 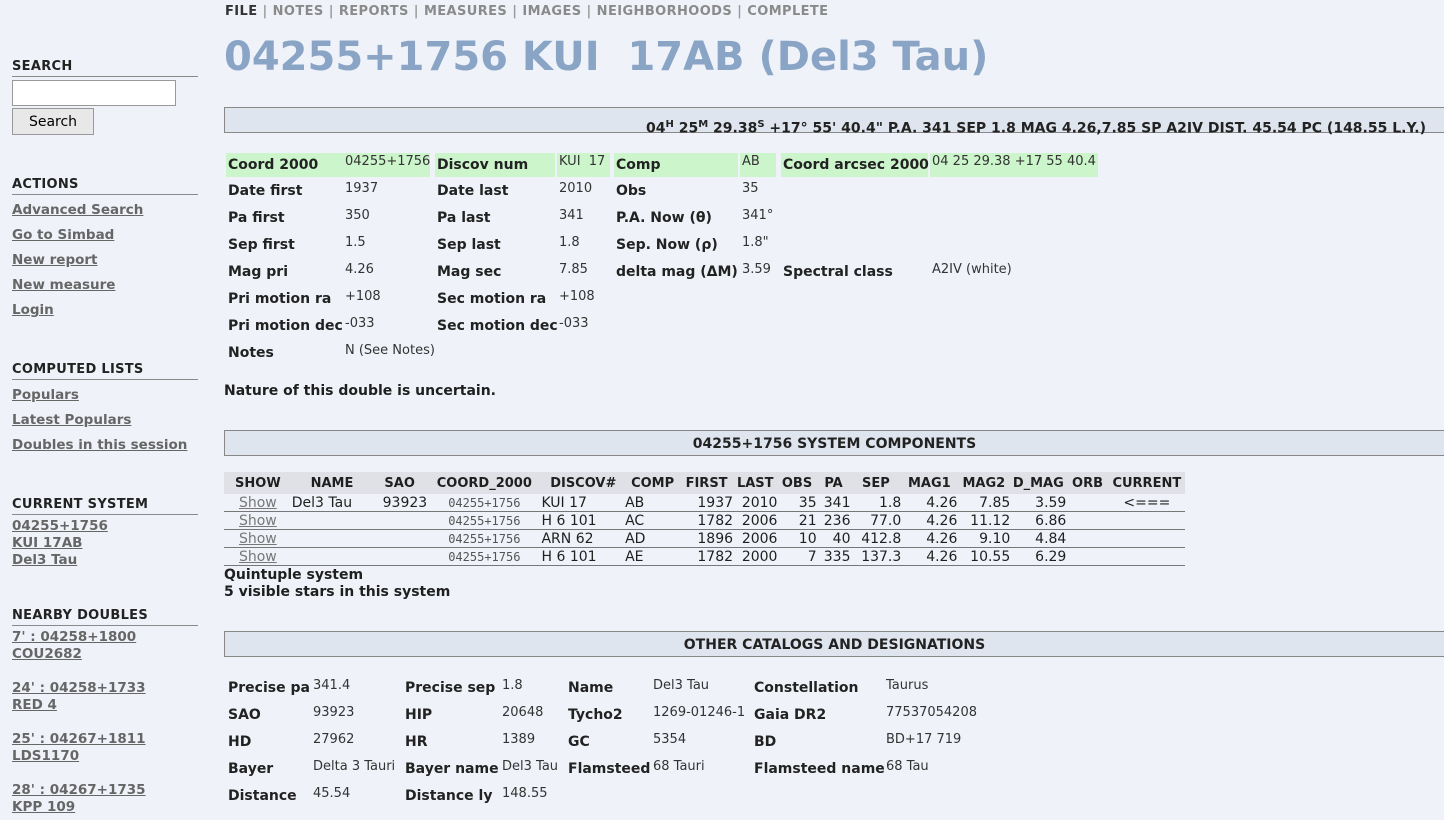 I want to click on column-header: ORB, so click(x=1087, y=483).